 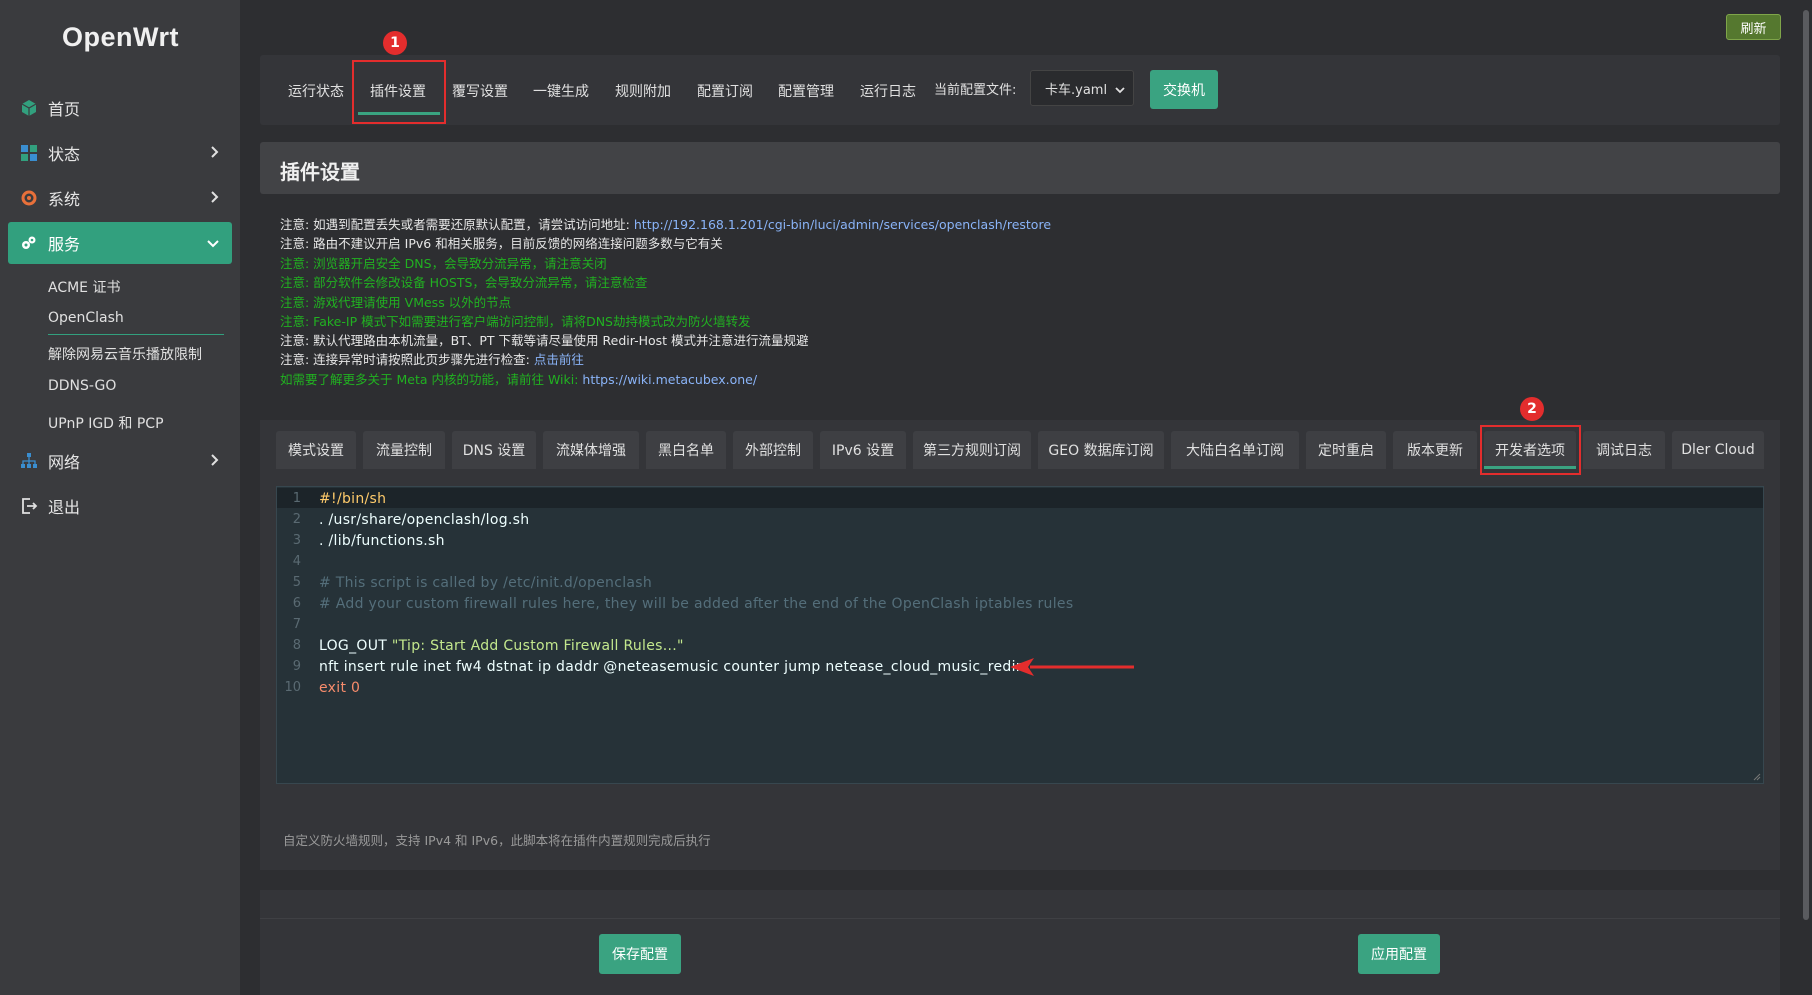 I want to click on note-hosts: 注意: 部分软件会修改设备 HOSTS，会导致分流异常，请注意检查, so click(x=464, y=282).